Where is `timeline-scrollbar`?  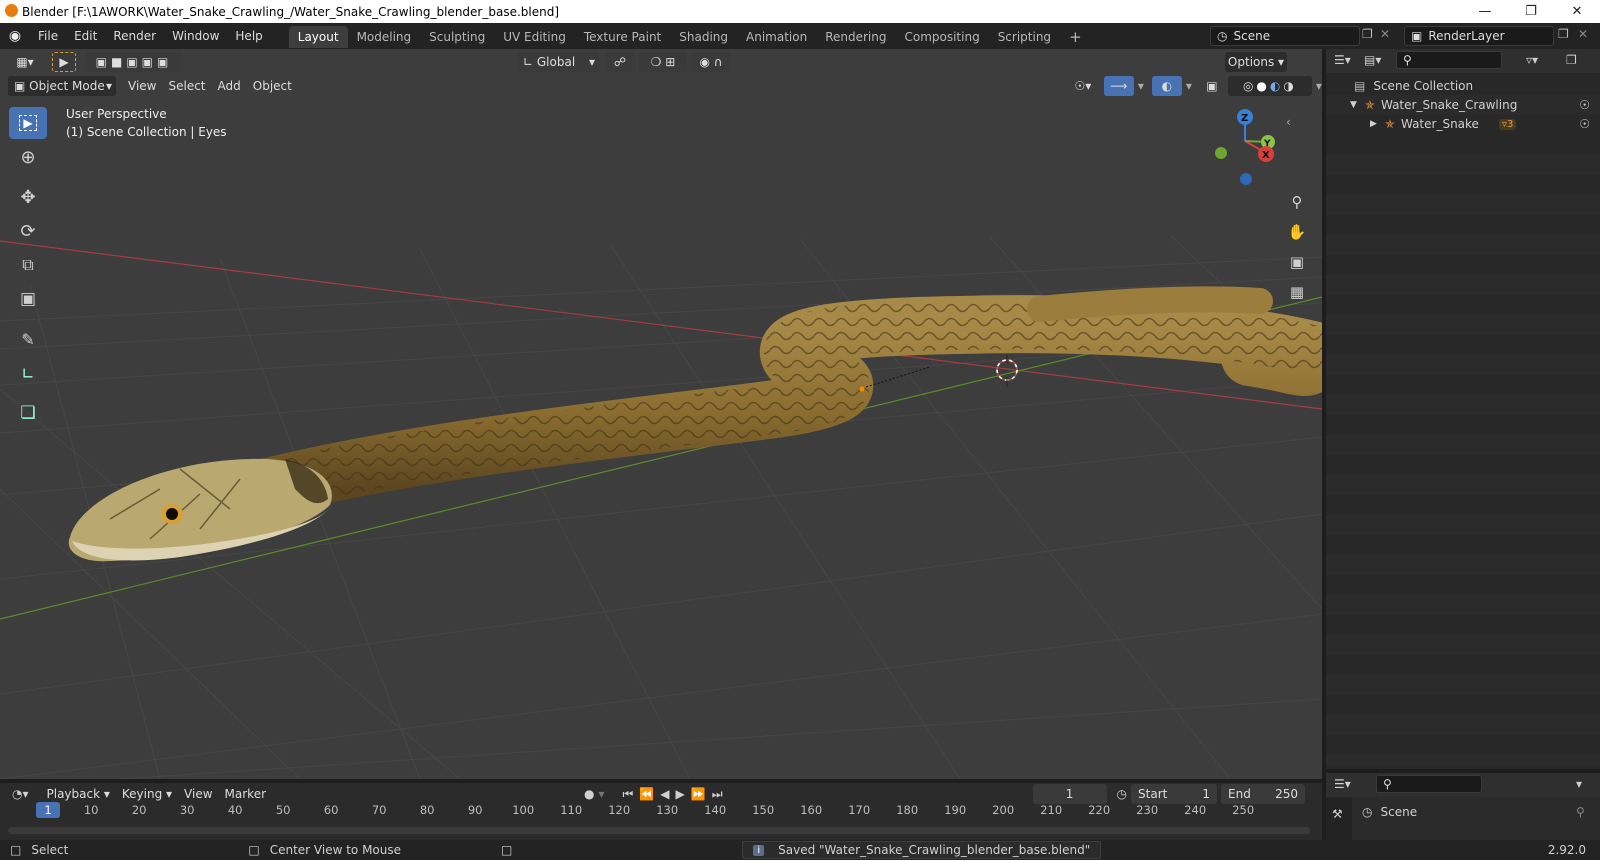
timeline-scrollbar is located at coordinates (659, 830).